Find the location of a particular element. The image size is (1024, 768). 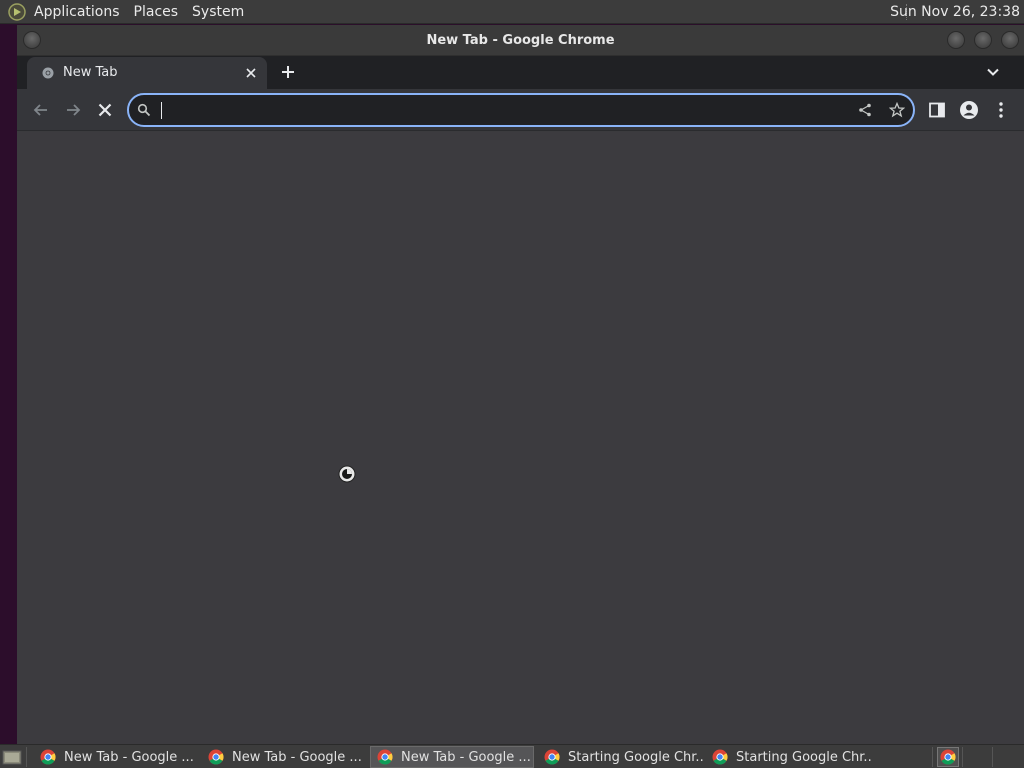

window-titlebar: New Tab - Google Chrome is located at coordinates (520, 40).